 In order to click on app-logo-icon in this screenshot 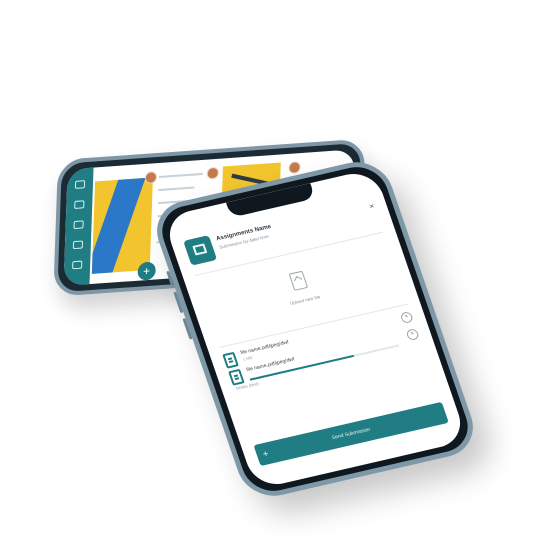, I will do `click(200, 250)`.